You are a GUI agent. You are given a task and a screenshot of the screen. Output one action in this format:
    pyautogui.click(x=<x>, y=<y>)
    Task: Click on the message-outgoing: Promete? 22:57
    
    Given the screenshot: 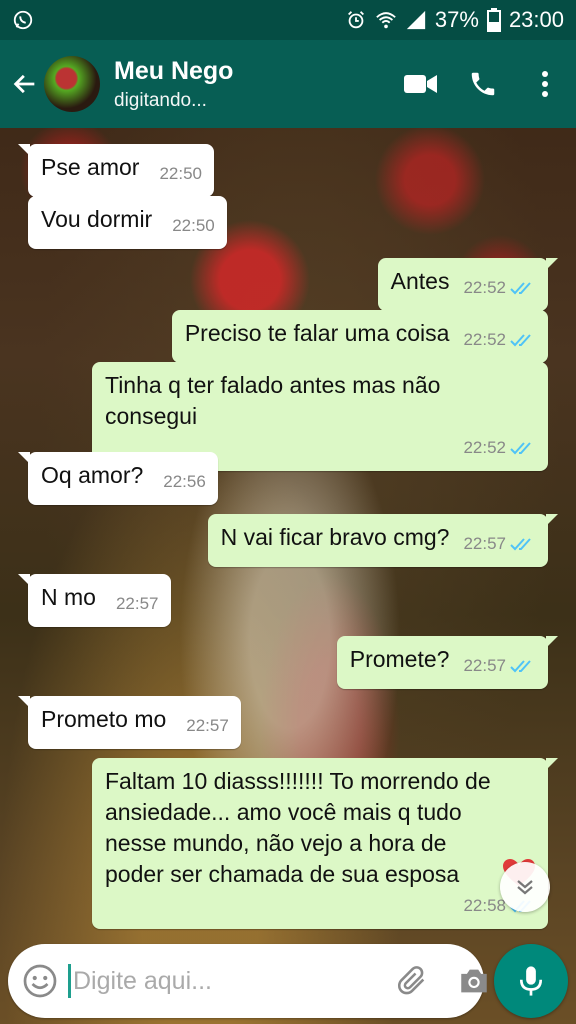 What is the action you would take?
    pyautogui.click(x=447, y=662)
    